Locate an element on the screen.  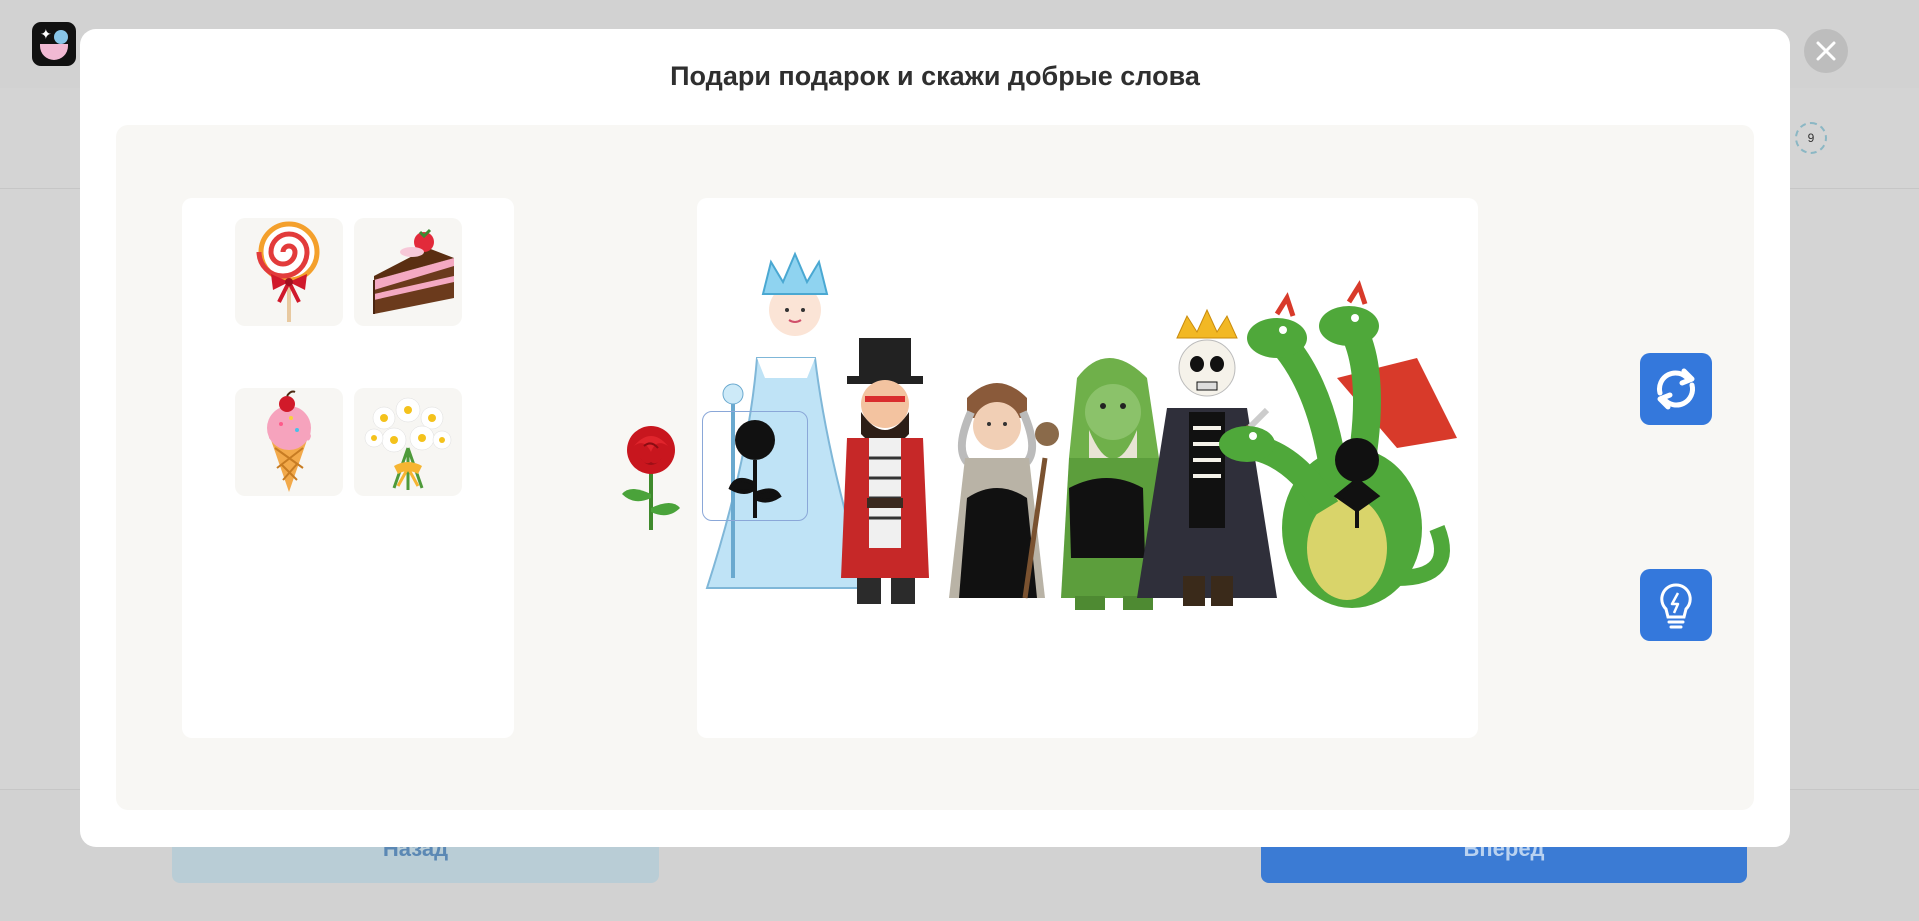
daisy-bouquet-icon is located at coordinates (408, 443).